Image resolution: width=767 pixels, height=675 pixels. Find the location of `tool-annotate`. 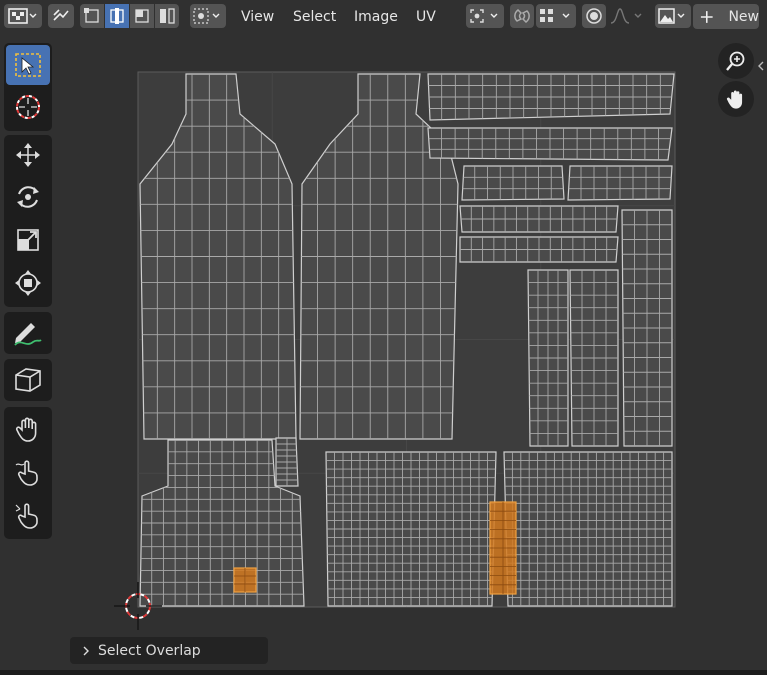

tool-annotate is located at coordinates (28, 333).